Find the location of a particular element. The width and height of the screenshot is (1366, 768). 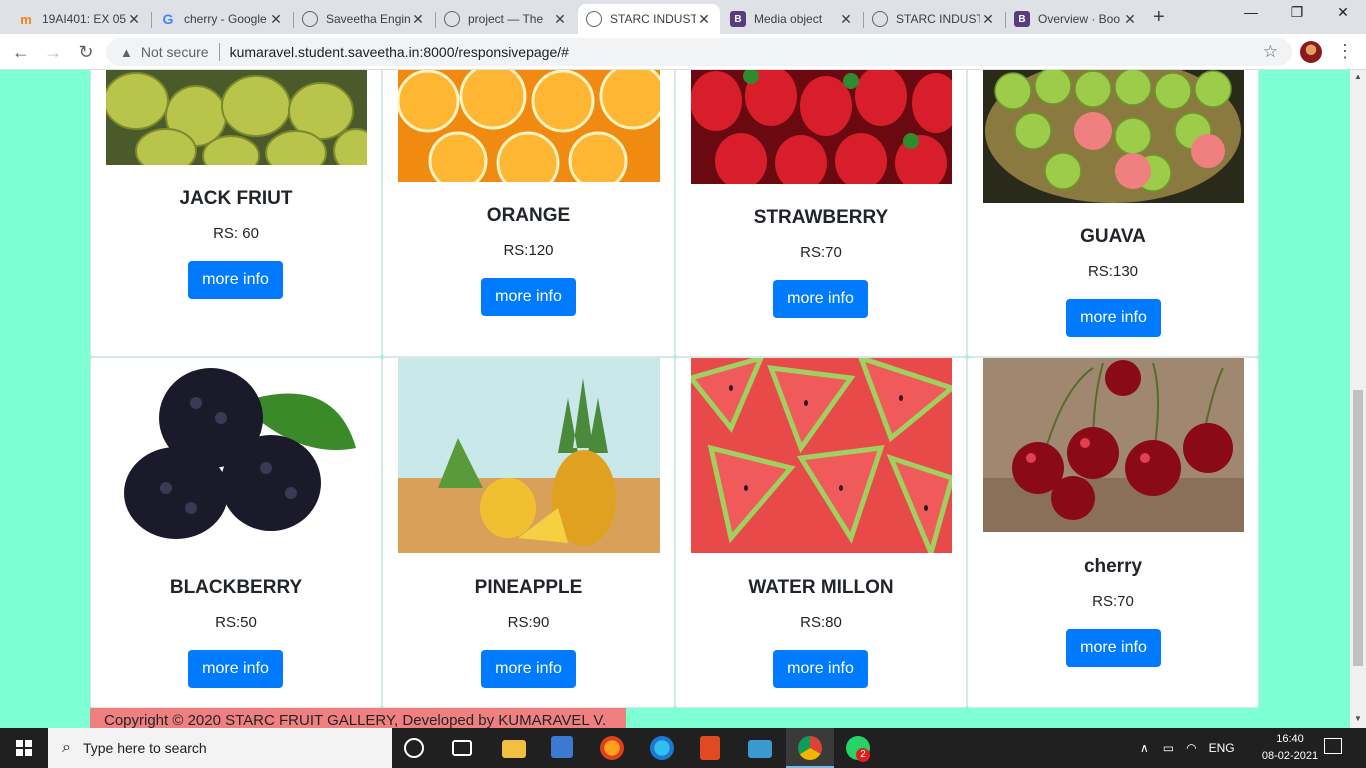

warning-triangle-icon: ▲ is located at coordinates (126, 52).